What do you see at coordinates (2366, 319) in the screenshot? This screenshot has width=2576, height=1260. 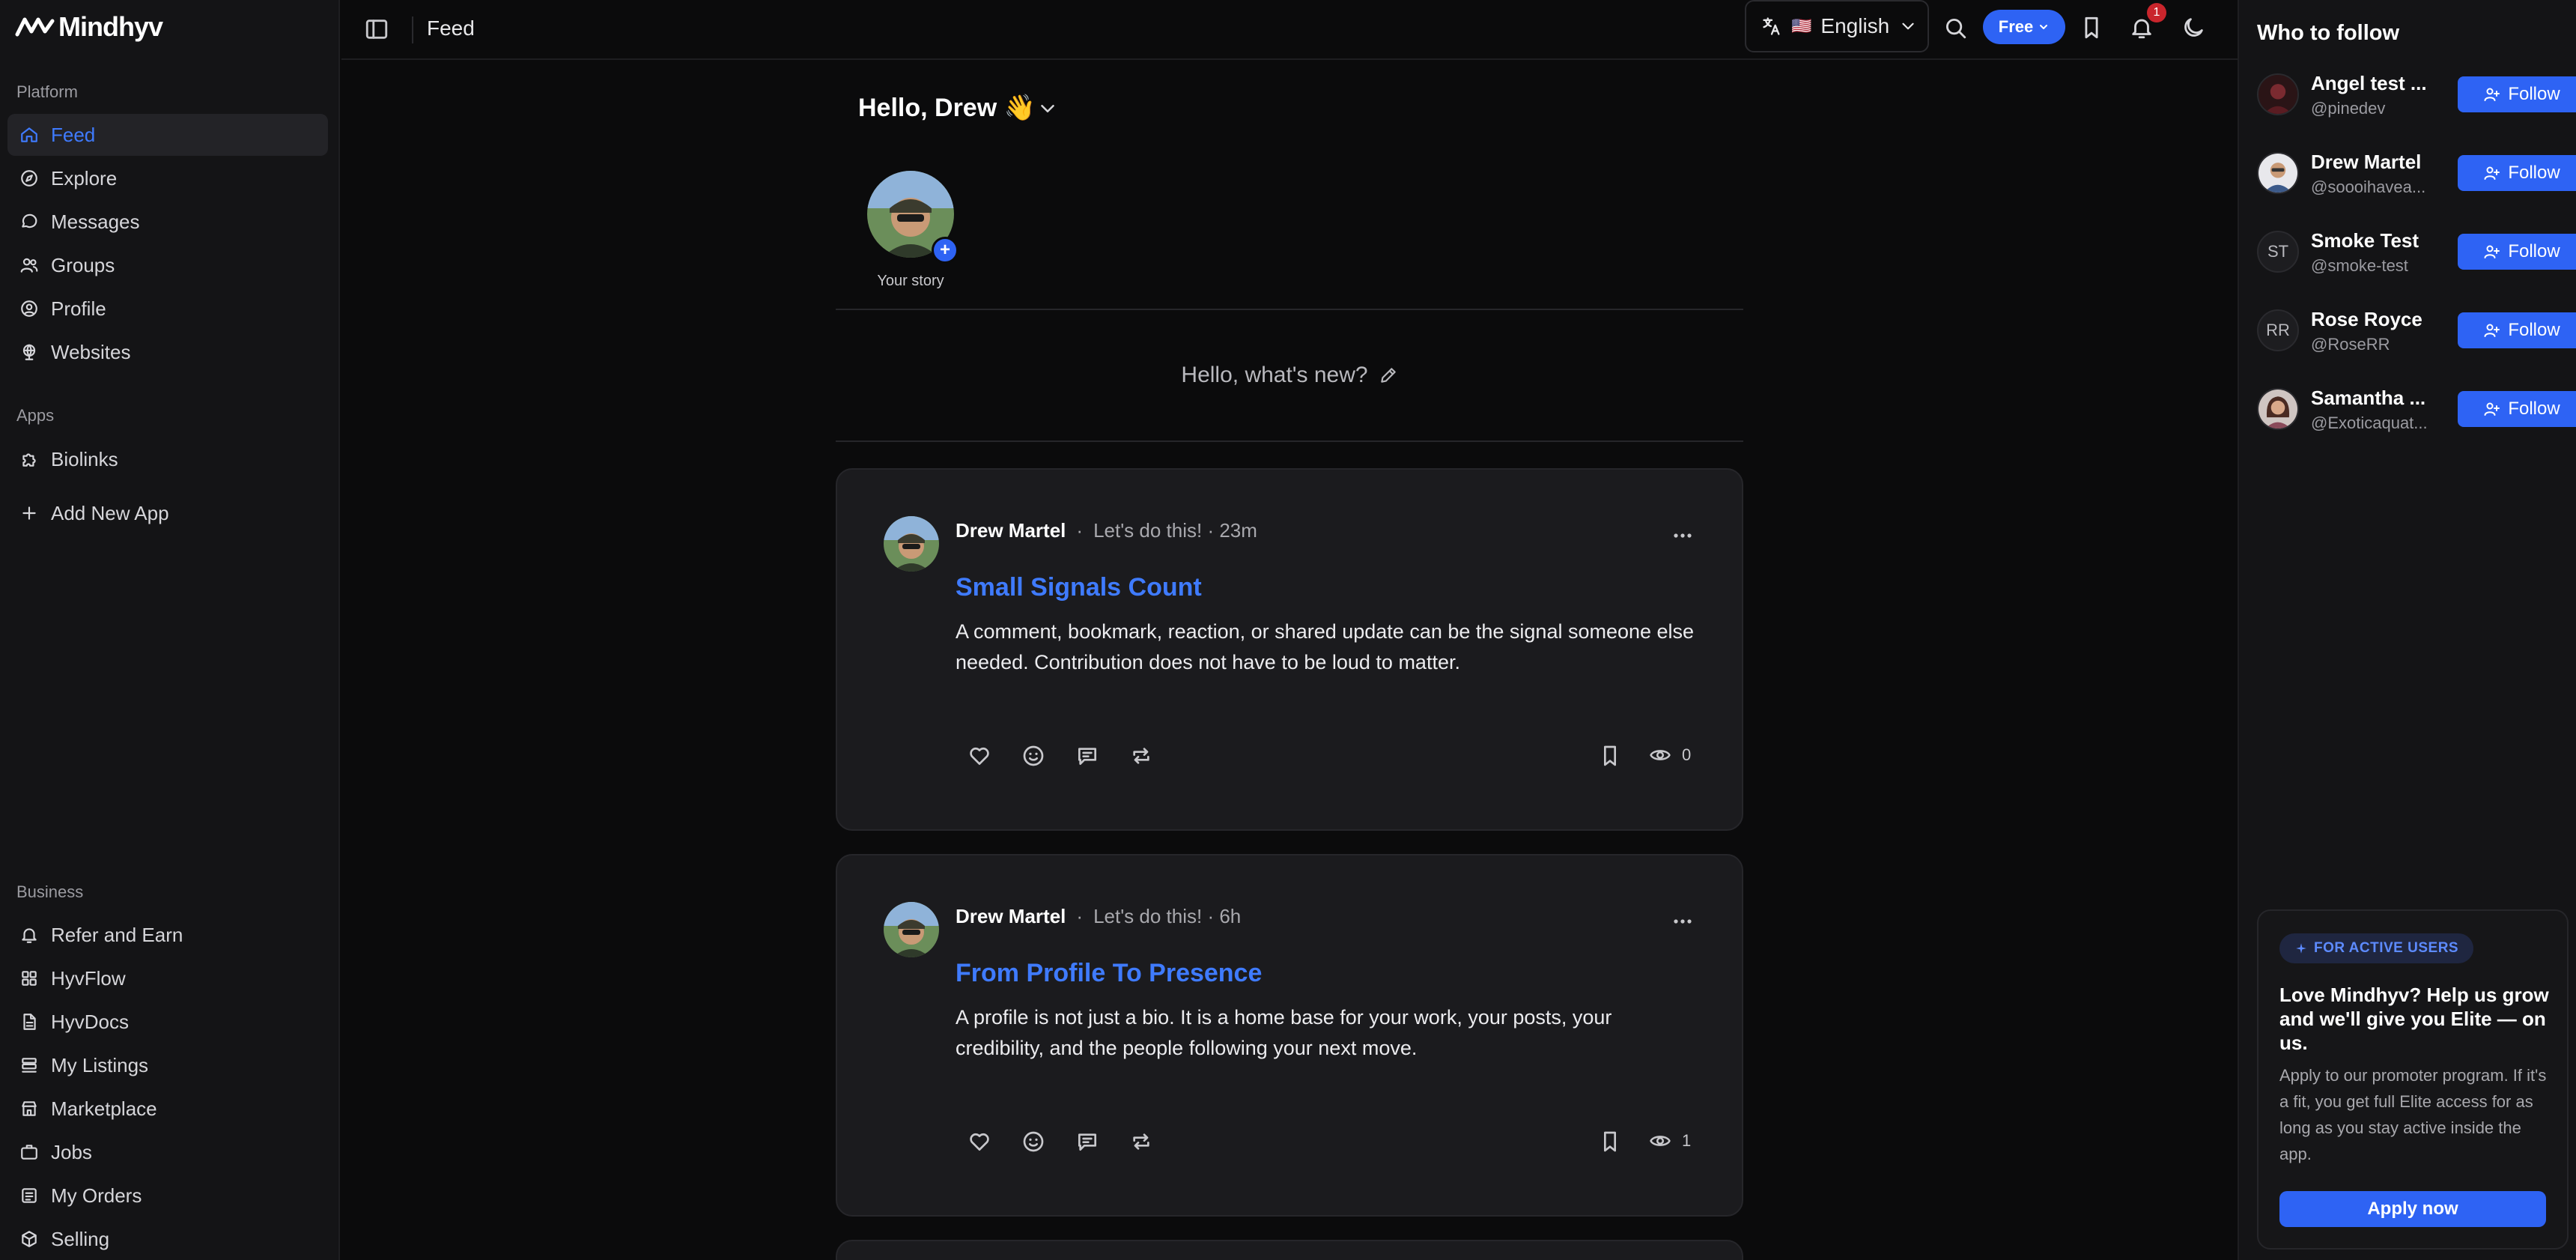 I see `suggestion-name: Rose Royce` at bounding box center [2366, 319].